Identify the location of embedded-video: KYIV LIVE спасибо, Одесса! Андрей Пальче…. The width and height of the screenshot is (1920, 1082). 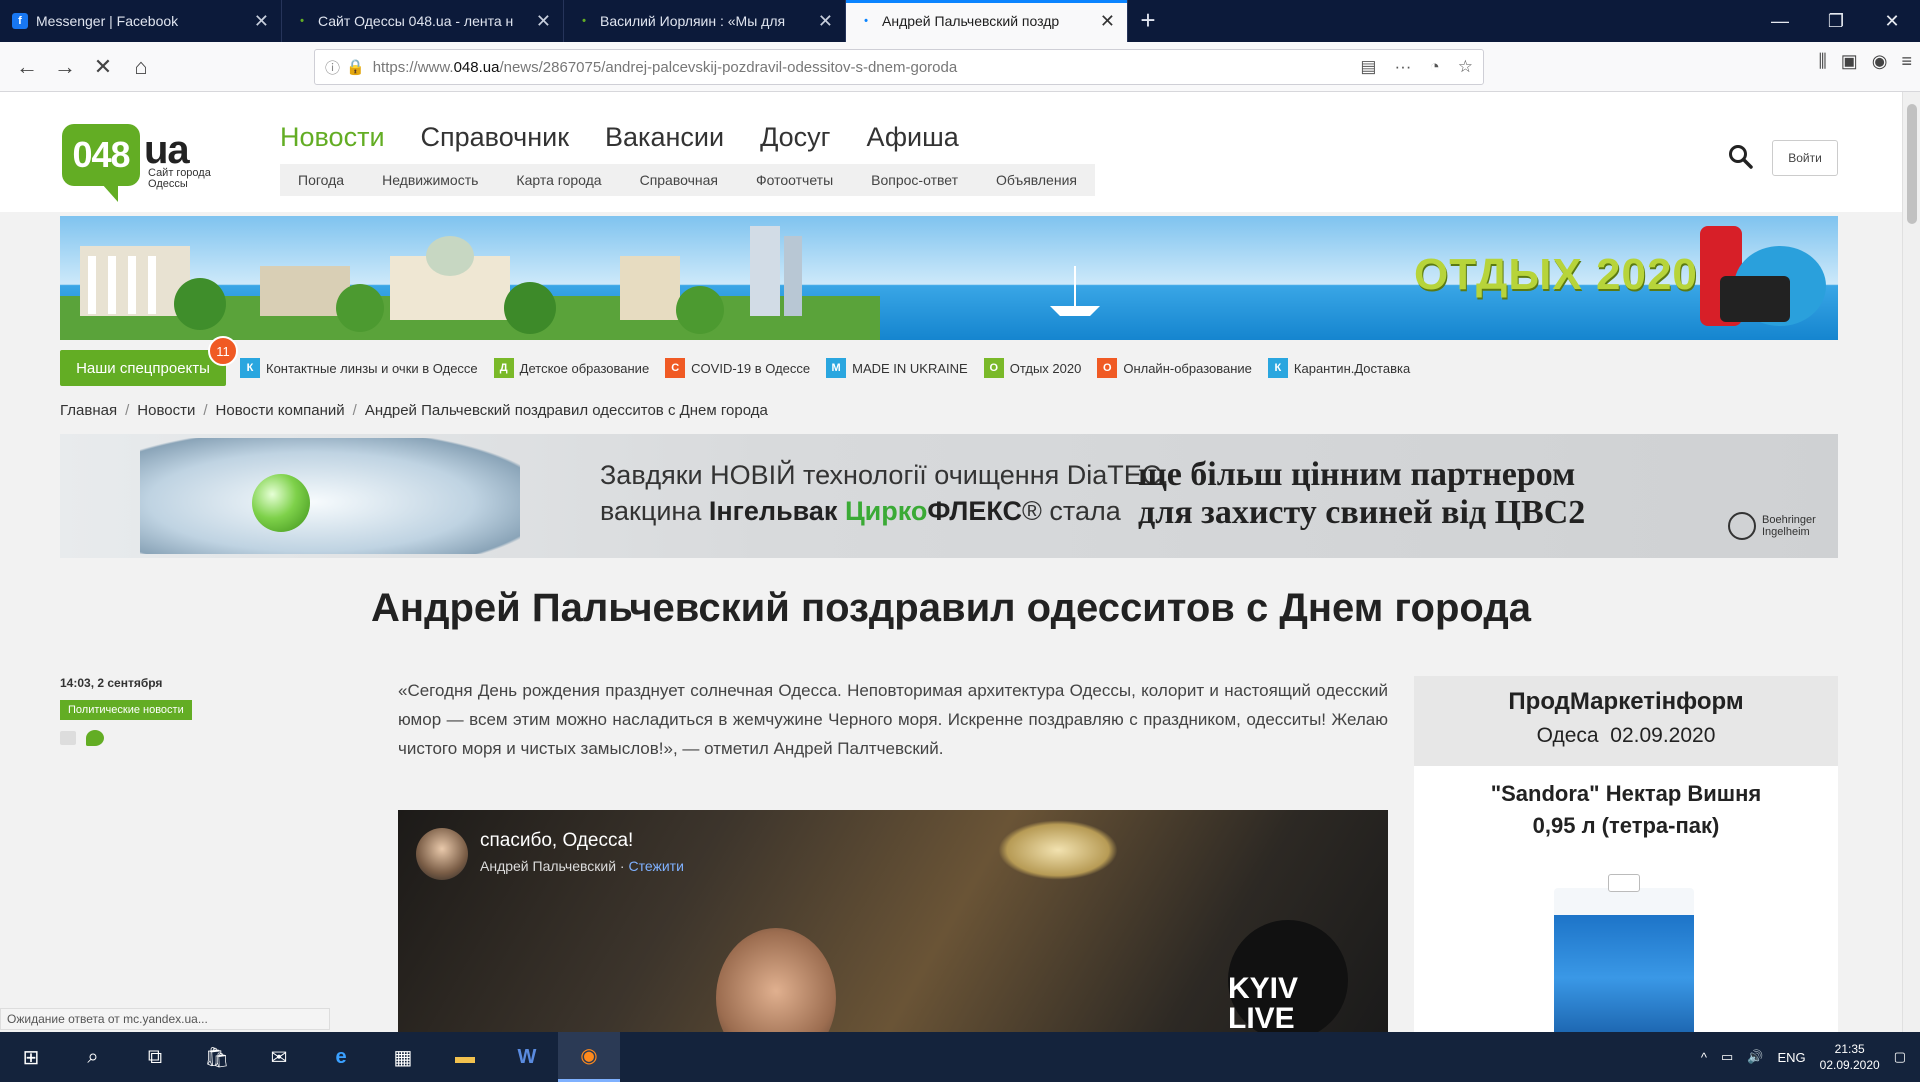
(893, 921).